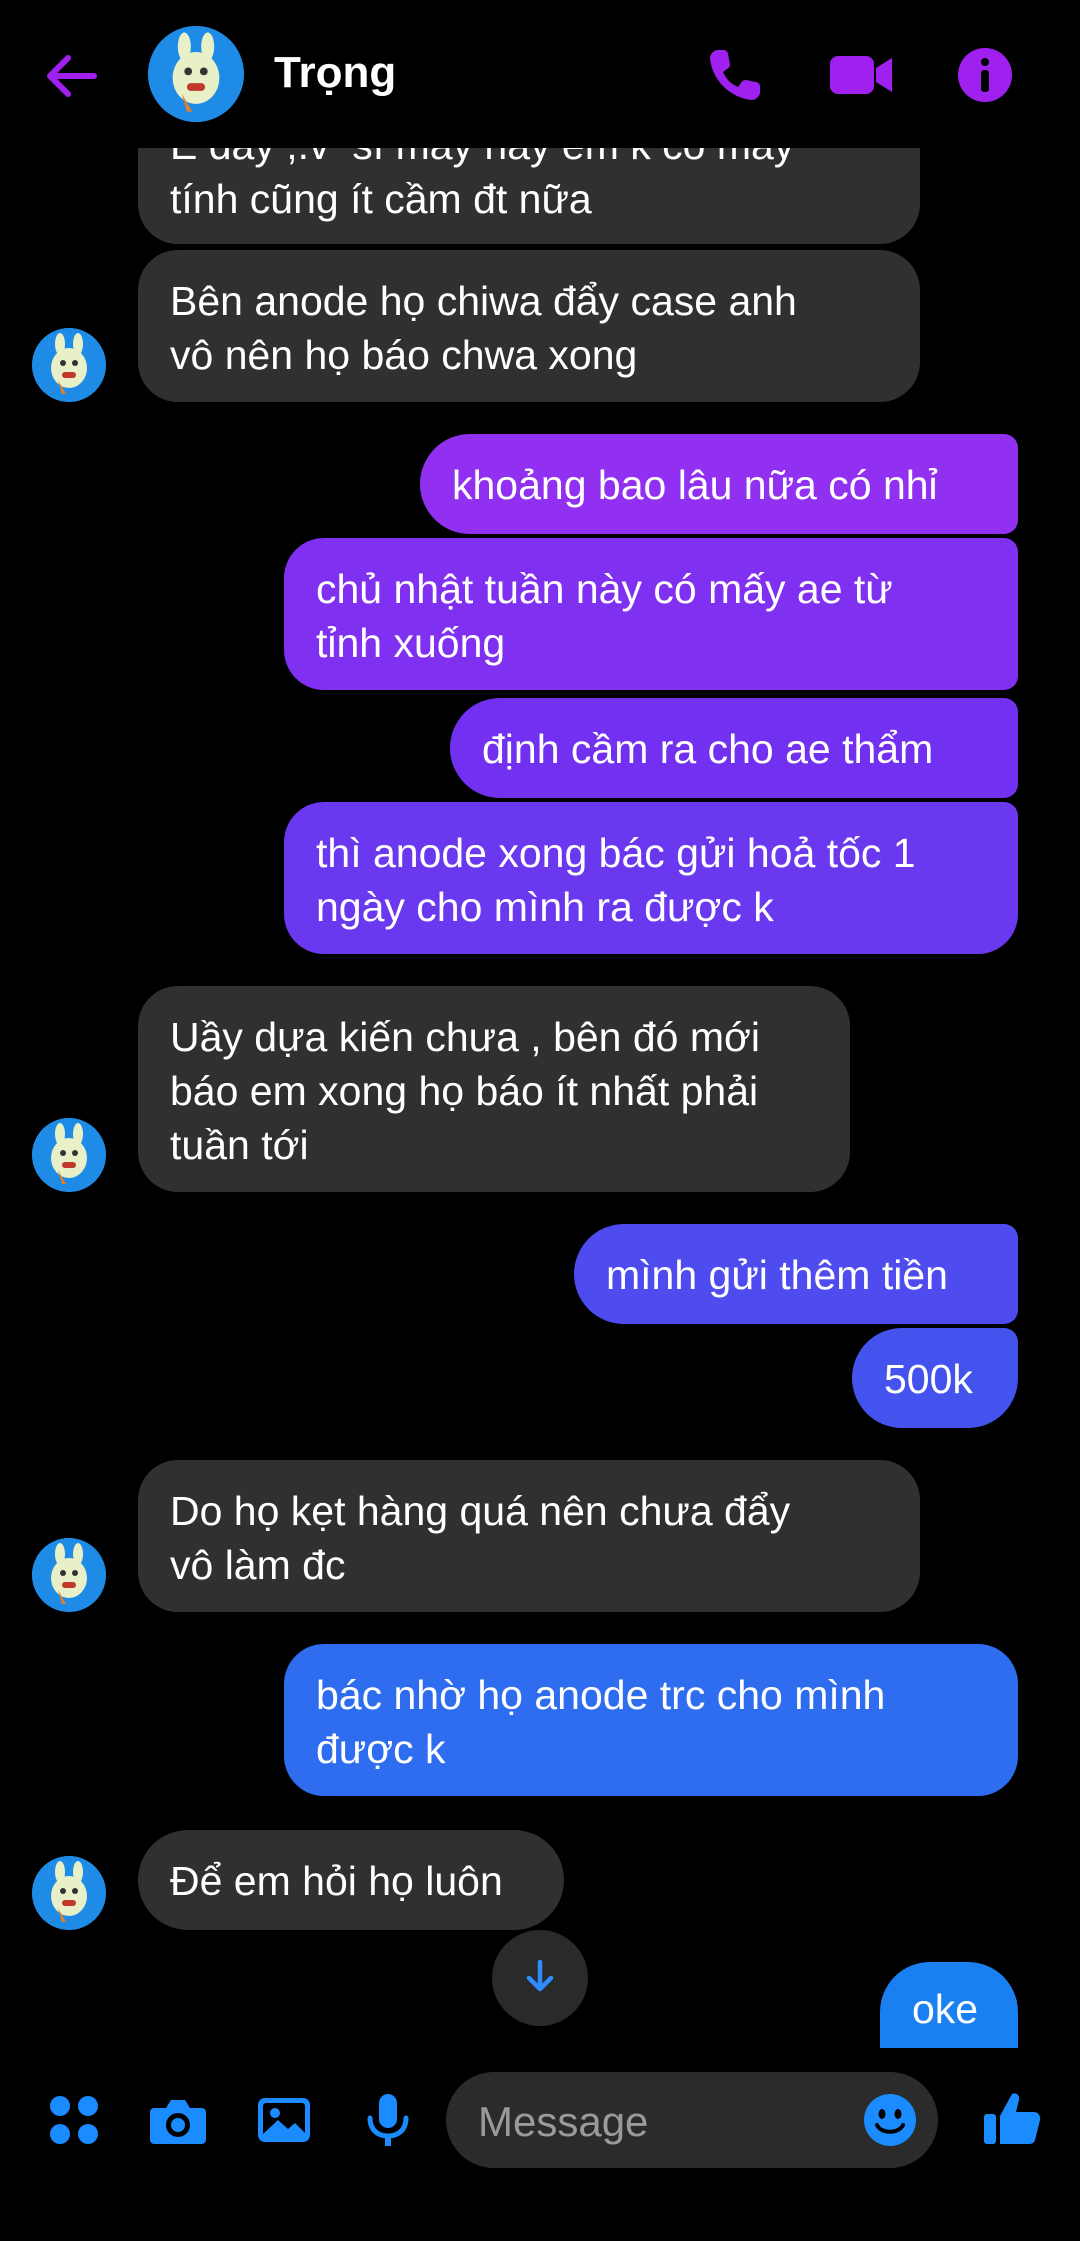  What do you see at coordinates (734, 748) in the screenshot?
I see `message-outgoing: định cầm ra cho ae thẩm` at bounding box center [734, 748].